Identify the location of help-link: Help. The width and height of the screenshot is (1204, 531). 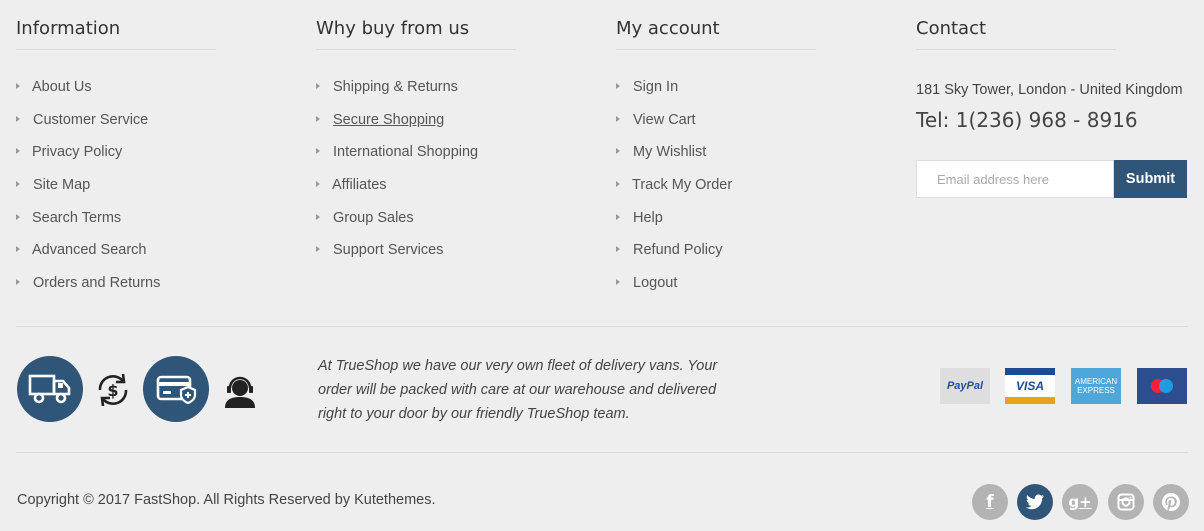
(648, 218).